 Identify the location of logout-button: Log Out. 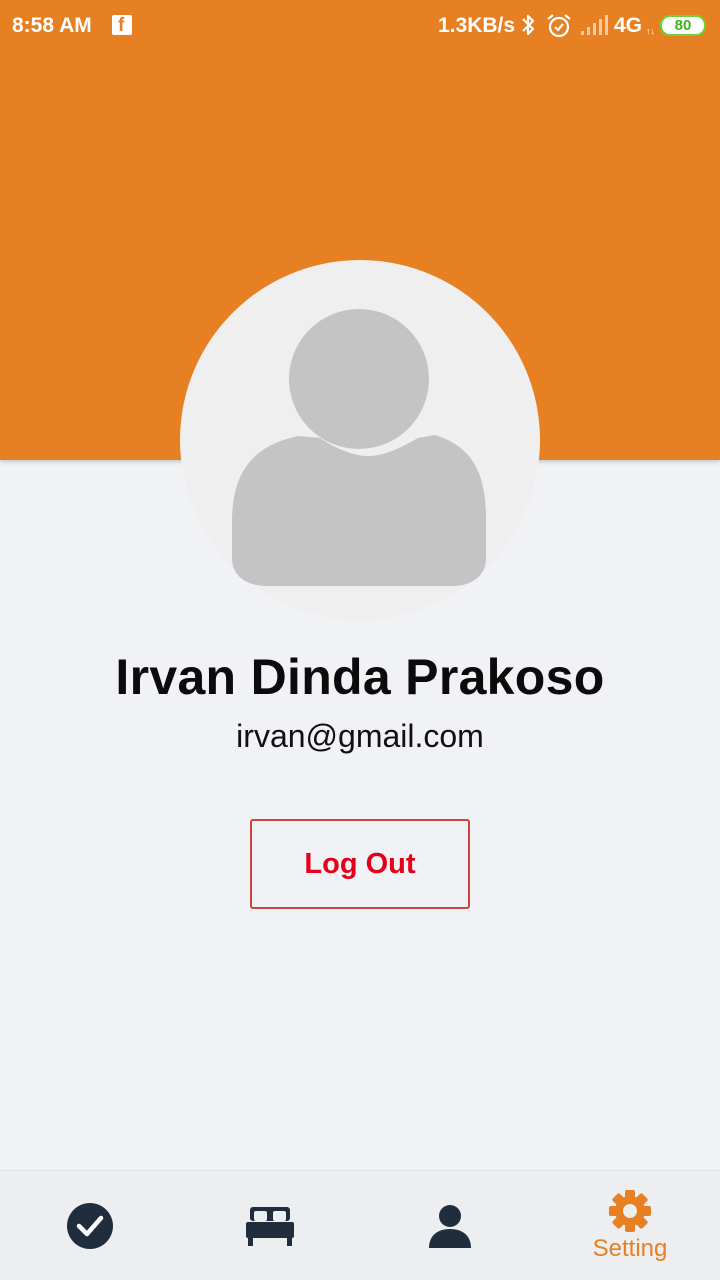
(360, 864).